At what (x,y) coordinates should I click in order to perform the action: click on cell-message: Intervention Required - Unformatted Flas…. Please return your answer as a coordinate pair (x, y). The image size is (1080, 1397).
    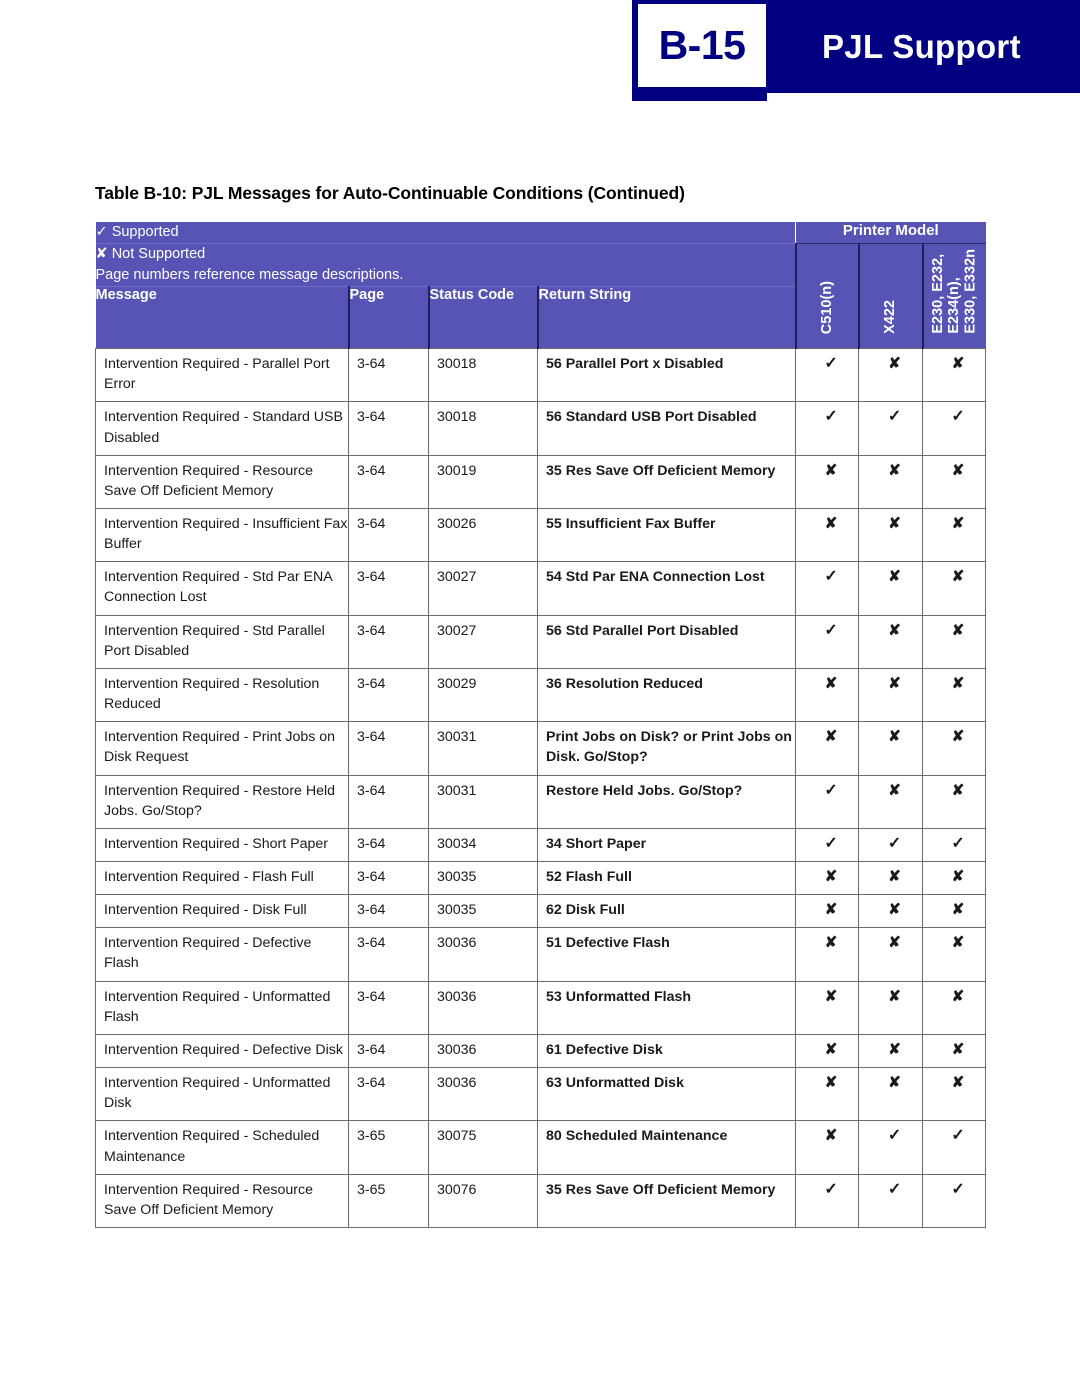
    Looking at the image, I should click on (222, 1007).